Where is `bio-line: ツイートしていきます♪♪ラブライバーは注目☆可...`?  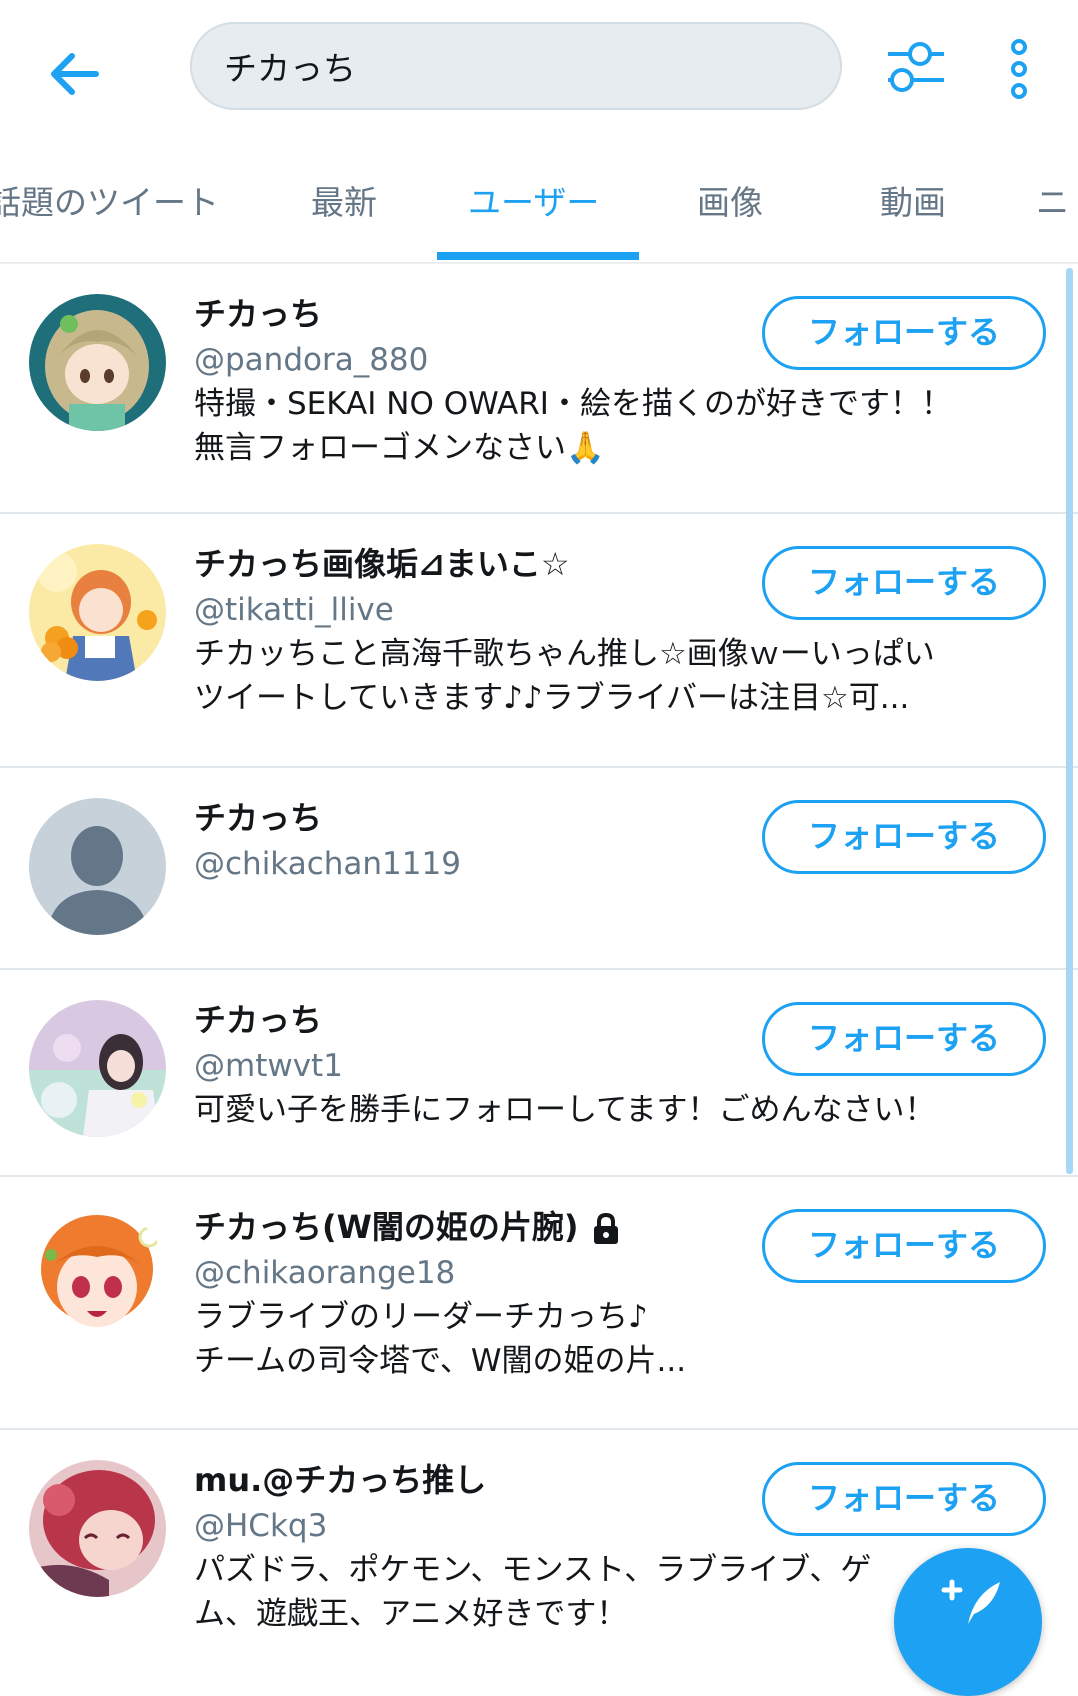 bio-line: ツイートしていきます♪♪ラブライバーは注目☆可... is located at coordinates (552, 698).